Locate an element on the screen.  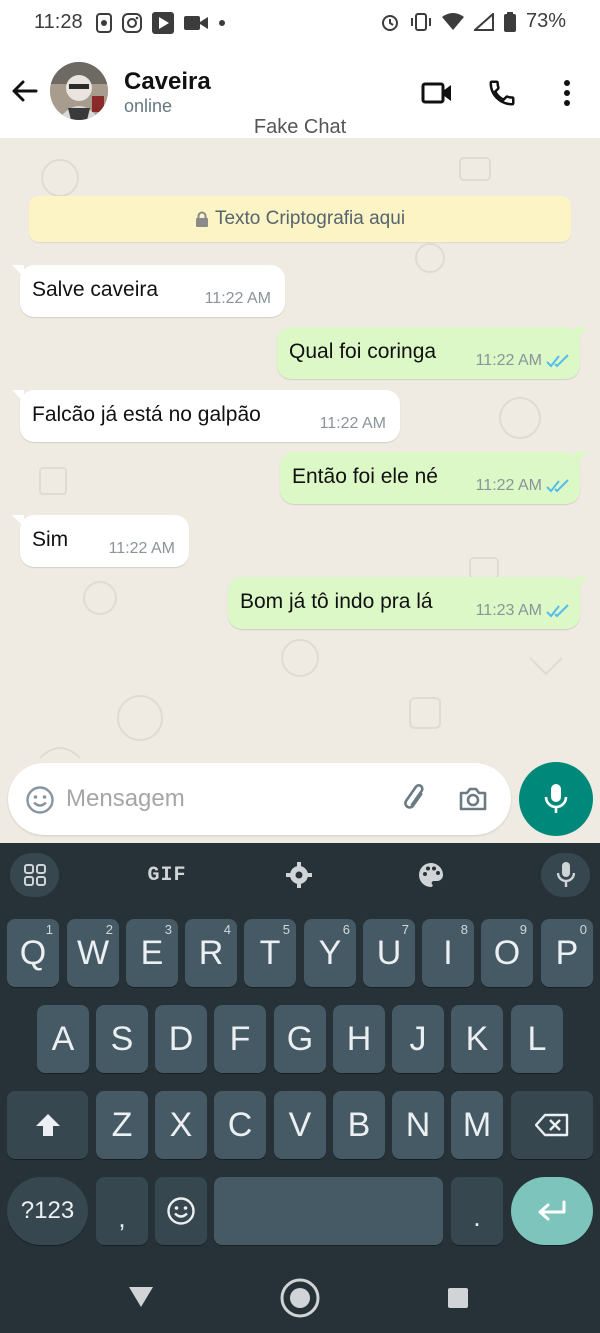
backspace-icon is located at coordinates (552, 1125).